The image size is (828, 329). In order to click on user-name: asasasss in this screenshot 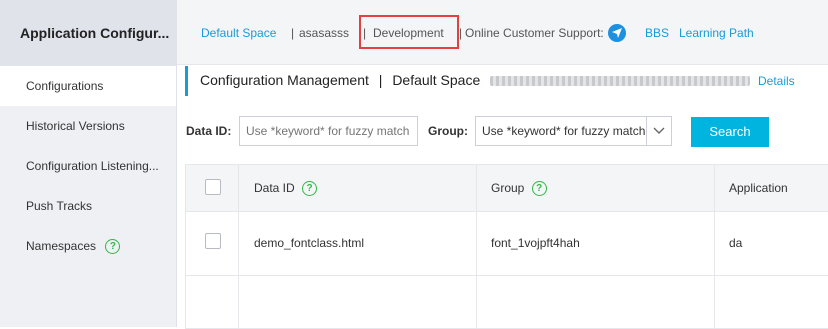, I will do `click(324, 33)`.